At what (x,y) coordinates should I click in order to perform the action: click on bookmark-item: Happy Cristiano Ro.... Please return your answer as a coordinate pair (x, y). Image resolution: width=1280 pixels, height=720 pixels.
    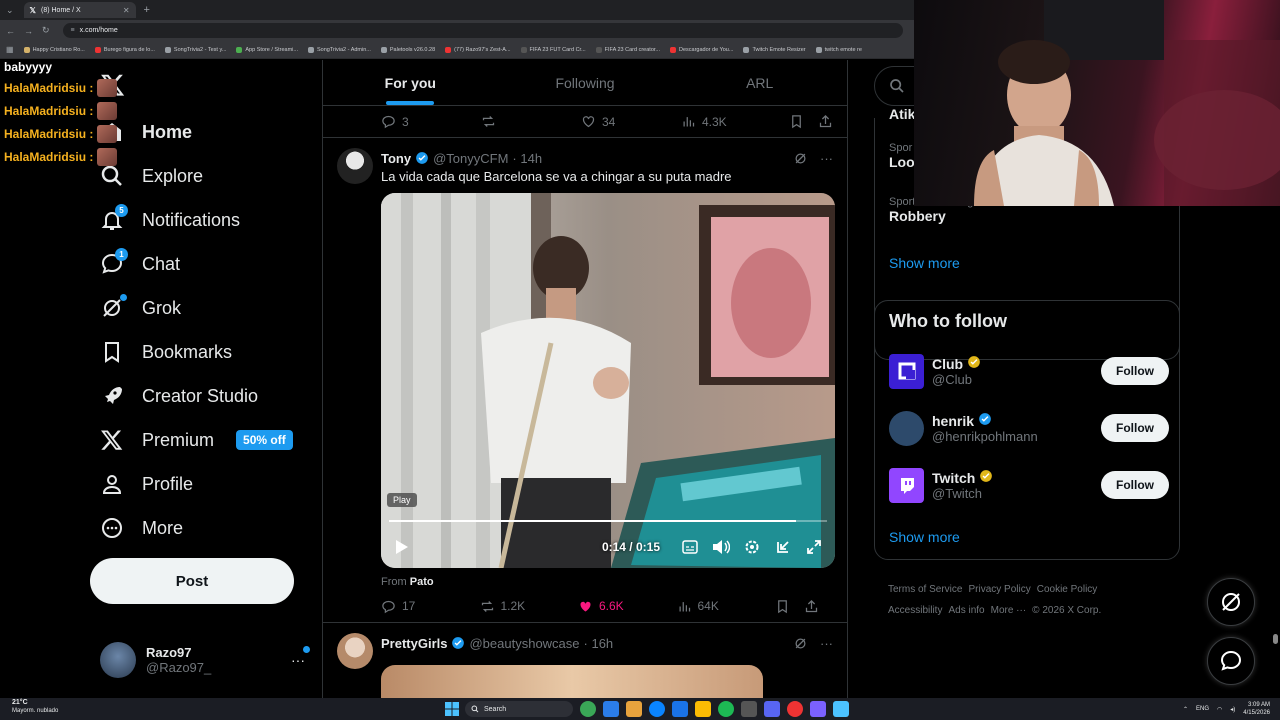
    Looking at the image, I should click on (54, 49).